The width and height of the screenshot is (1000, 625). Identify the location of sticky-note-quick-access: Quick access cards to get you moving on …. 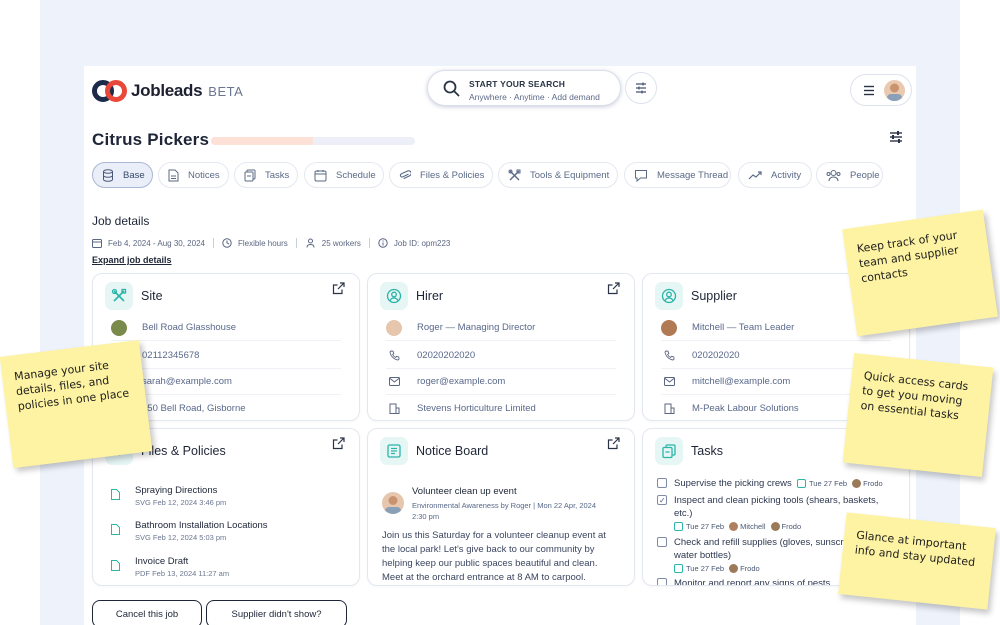
(918, 415).